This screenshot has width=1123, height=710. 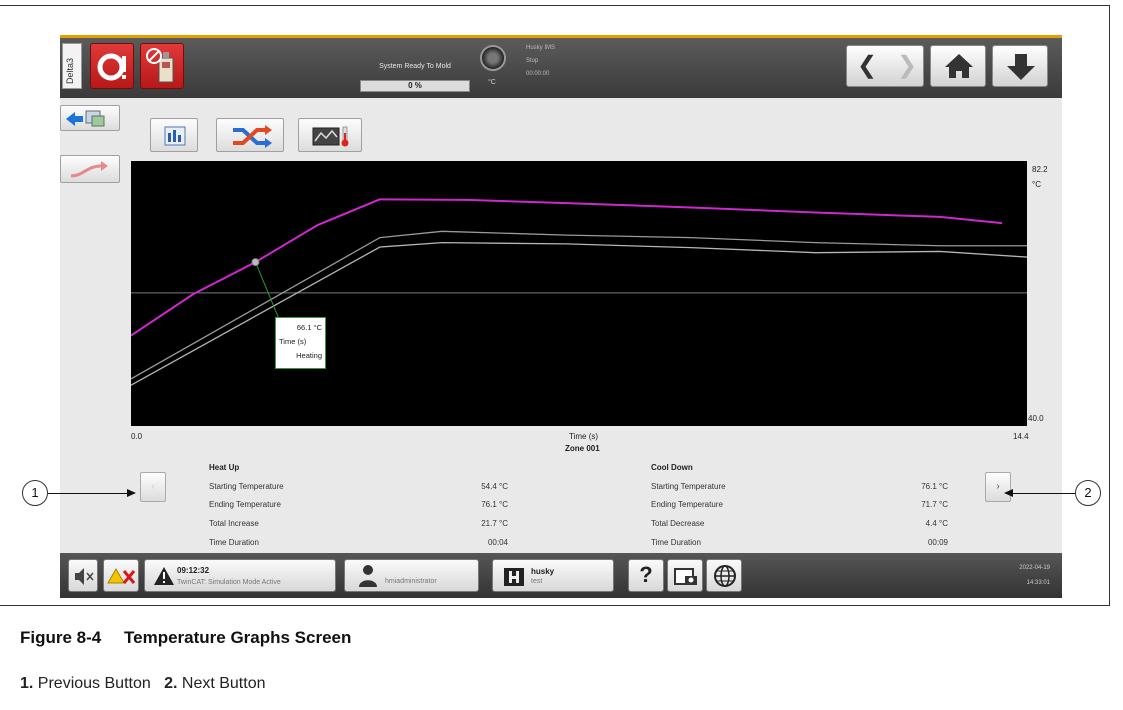 What do you see at coordinates (514, 577) in the screenshot?
I see `mold-icon` at bounding box center [514, 577].